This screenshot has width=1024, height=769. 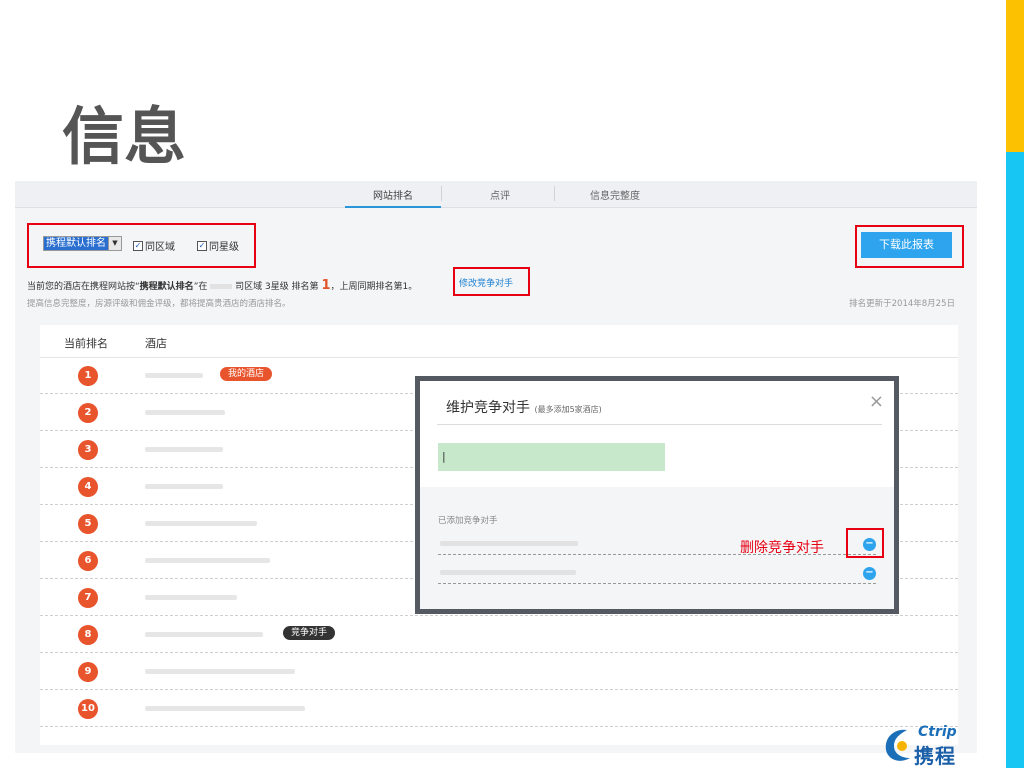 What do you see at coordinates (869, 573) in the screenshot?
I see `remove-icon: −` at bounding box center [869, 573].